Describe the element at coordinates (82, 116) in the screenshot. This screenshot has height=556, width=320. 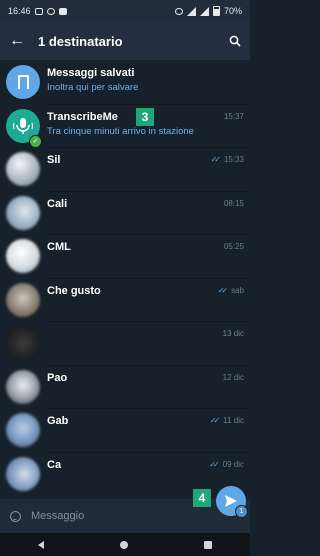
I see `chat-name: TranscribeMe` at that location.